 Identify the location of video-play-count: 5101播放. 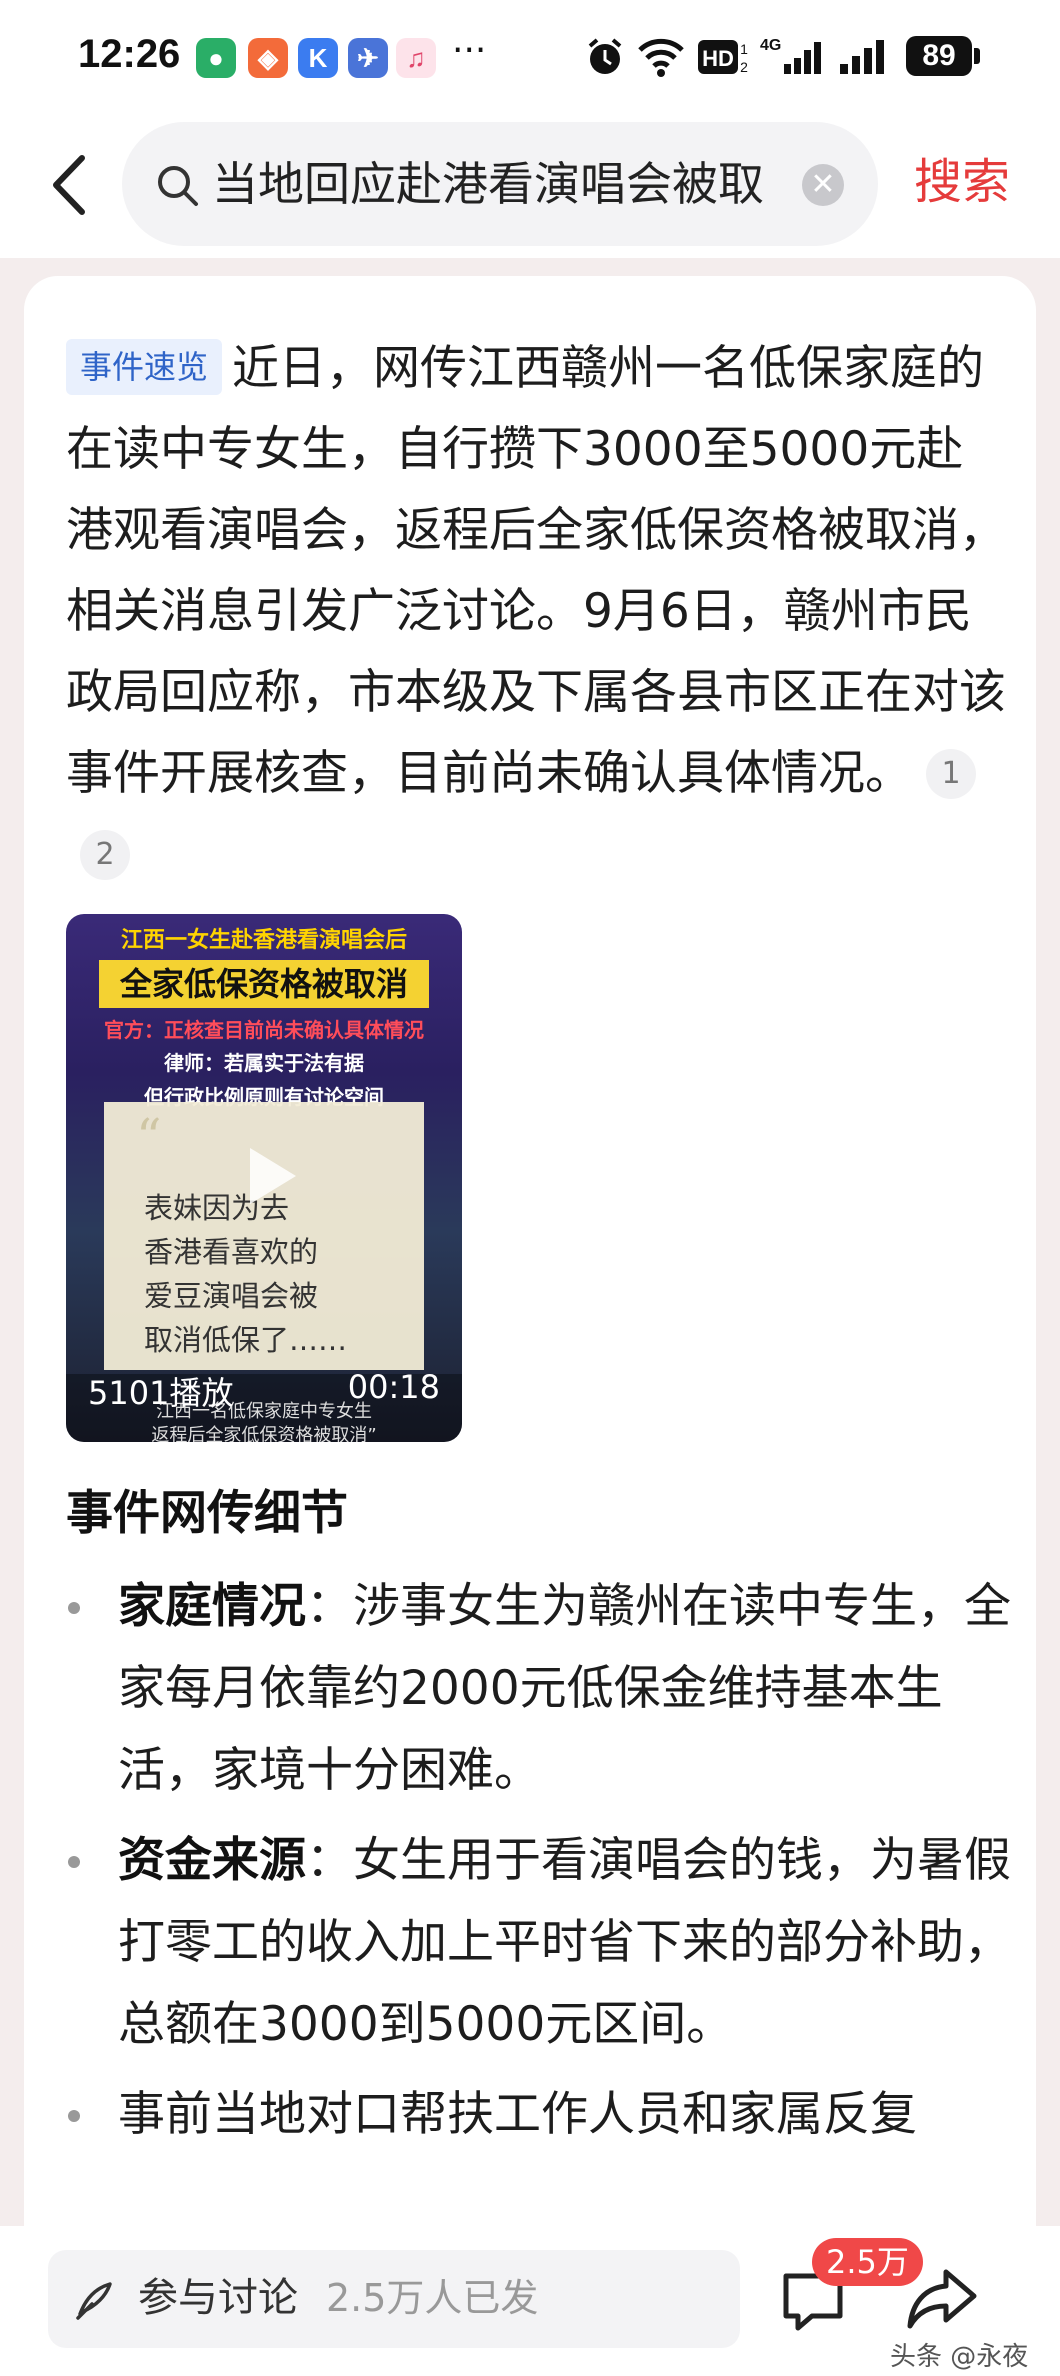
(161, 1393).